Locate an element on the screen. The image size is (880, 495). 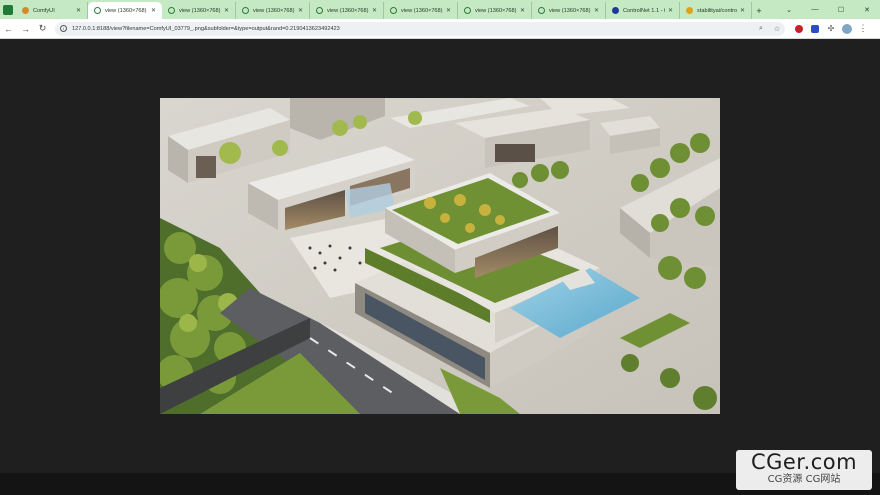
controlnet-favicon is located at coordinates (615, 10).